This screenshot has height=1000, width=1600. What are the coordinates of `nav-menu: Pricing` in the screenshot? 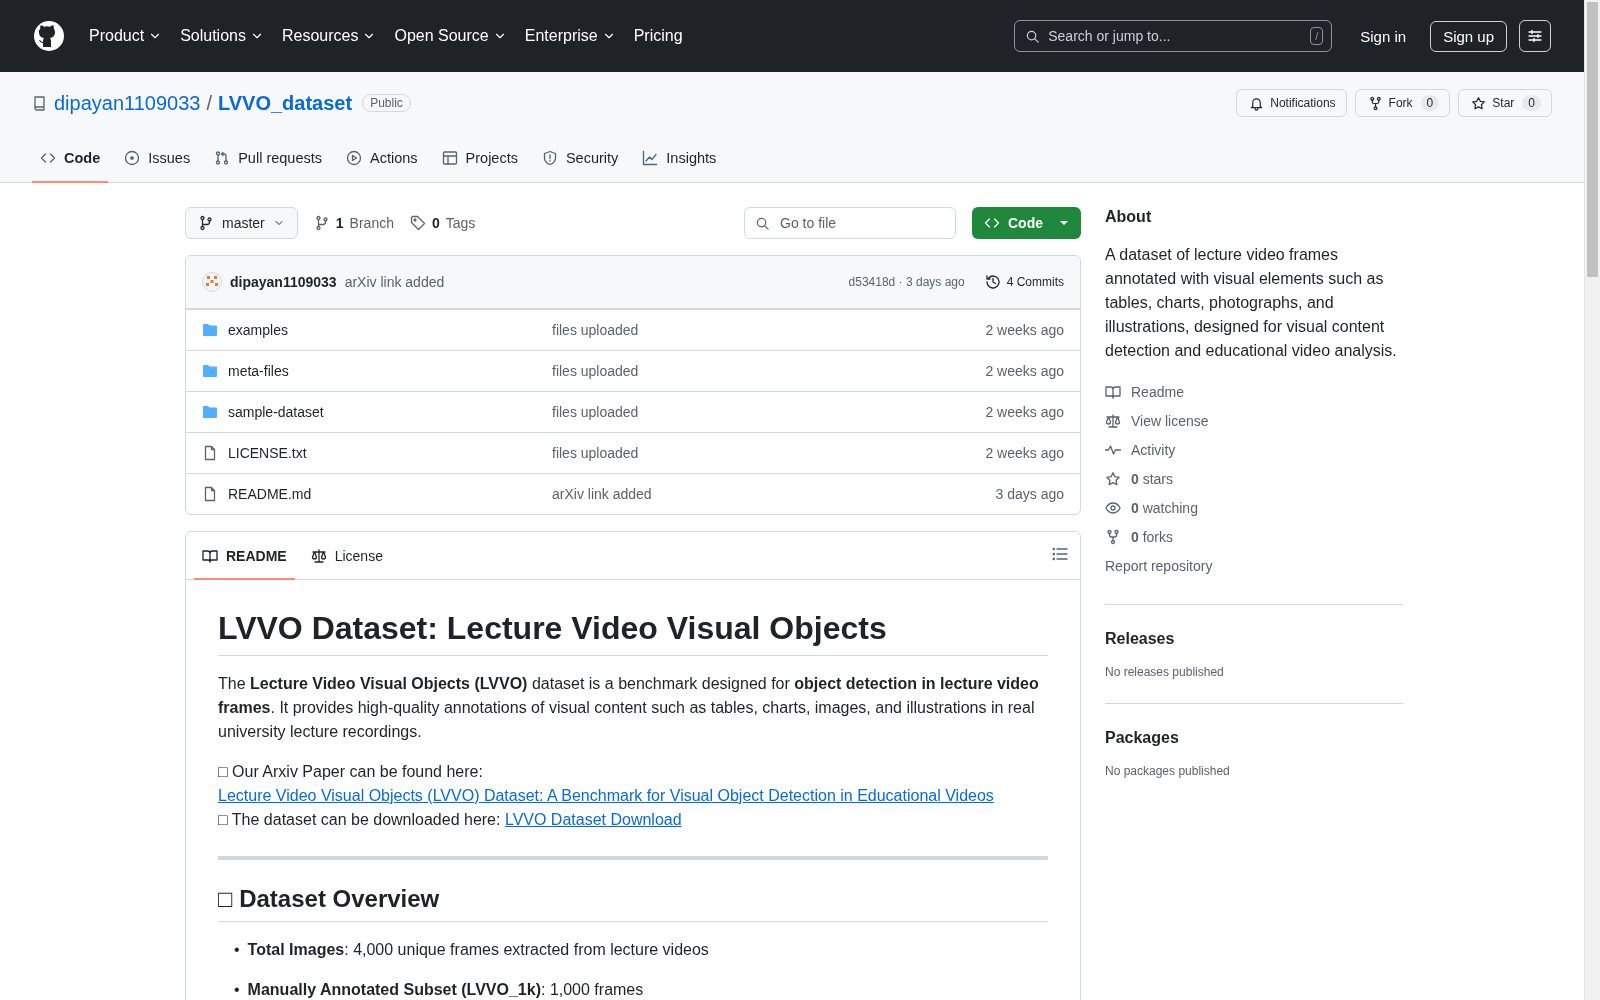 It's located at (663, 36).